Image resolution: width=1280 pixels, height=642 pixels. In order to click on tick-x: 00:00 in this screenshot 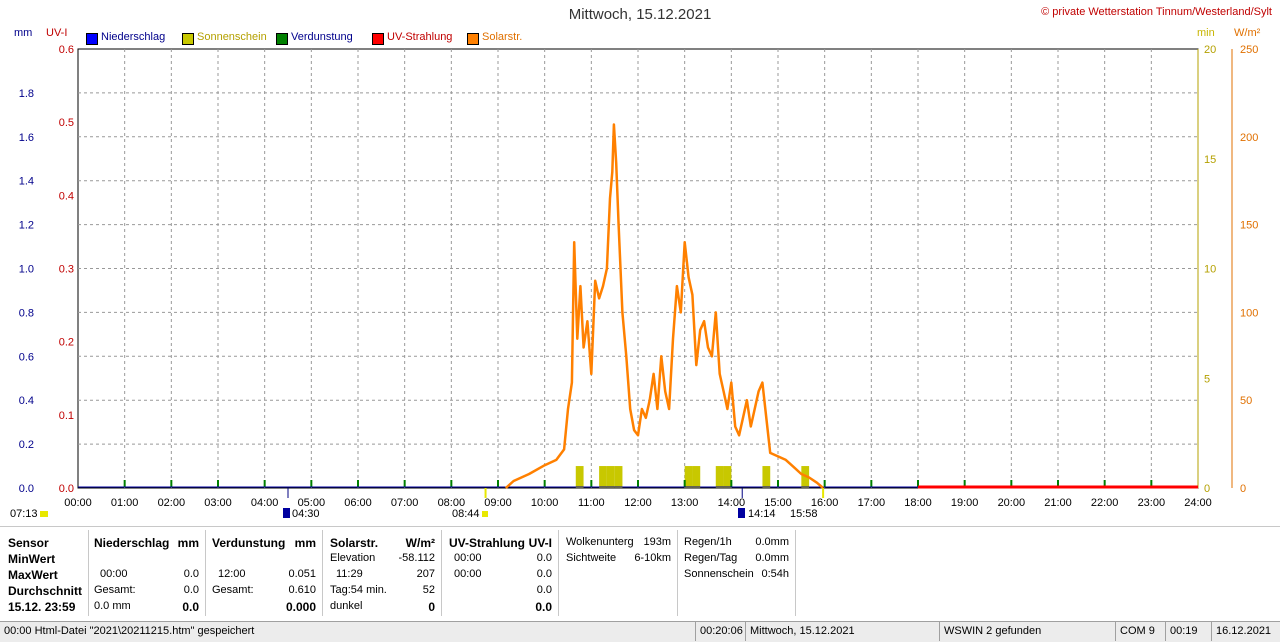, I will do `click(78, 503)`.